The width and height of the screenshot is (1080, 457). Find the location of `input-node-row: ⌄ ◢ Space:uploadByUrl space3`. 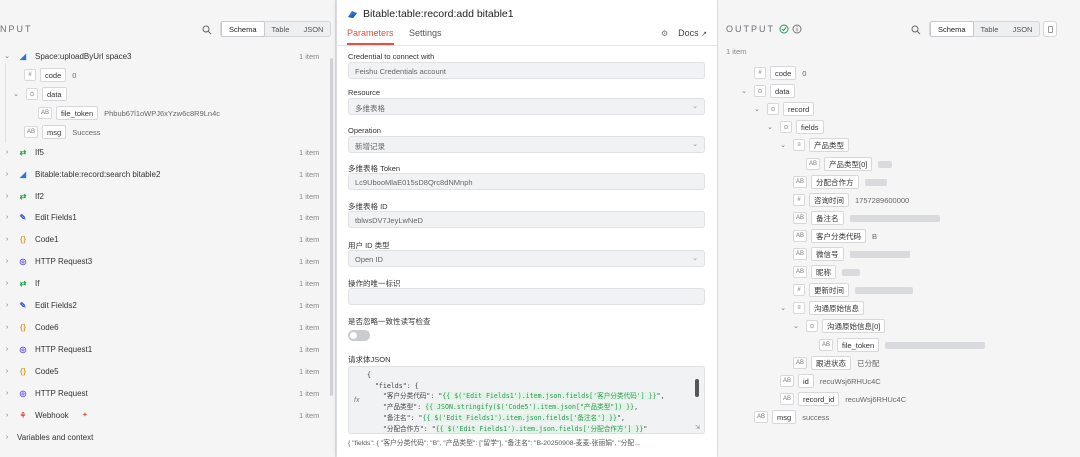

input-node-row: ⌄ ◢ Space:uploadByUrl space3 is located at coordinates (67, 56).